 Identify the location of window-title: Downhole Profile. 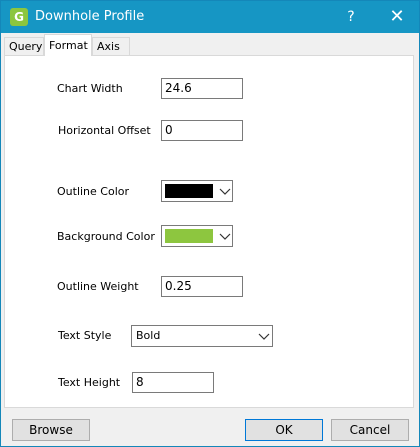
(90, 16).